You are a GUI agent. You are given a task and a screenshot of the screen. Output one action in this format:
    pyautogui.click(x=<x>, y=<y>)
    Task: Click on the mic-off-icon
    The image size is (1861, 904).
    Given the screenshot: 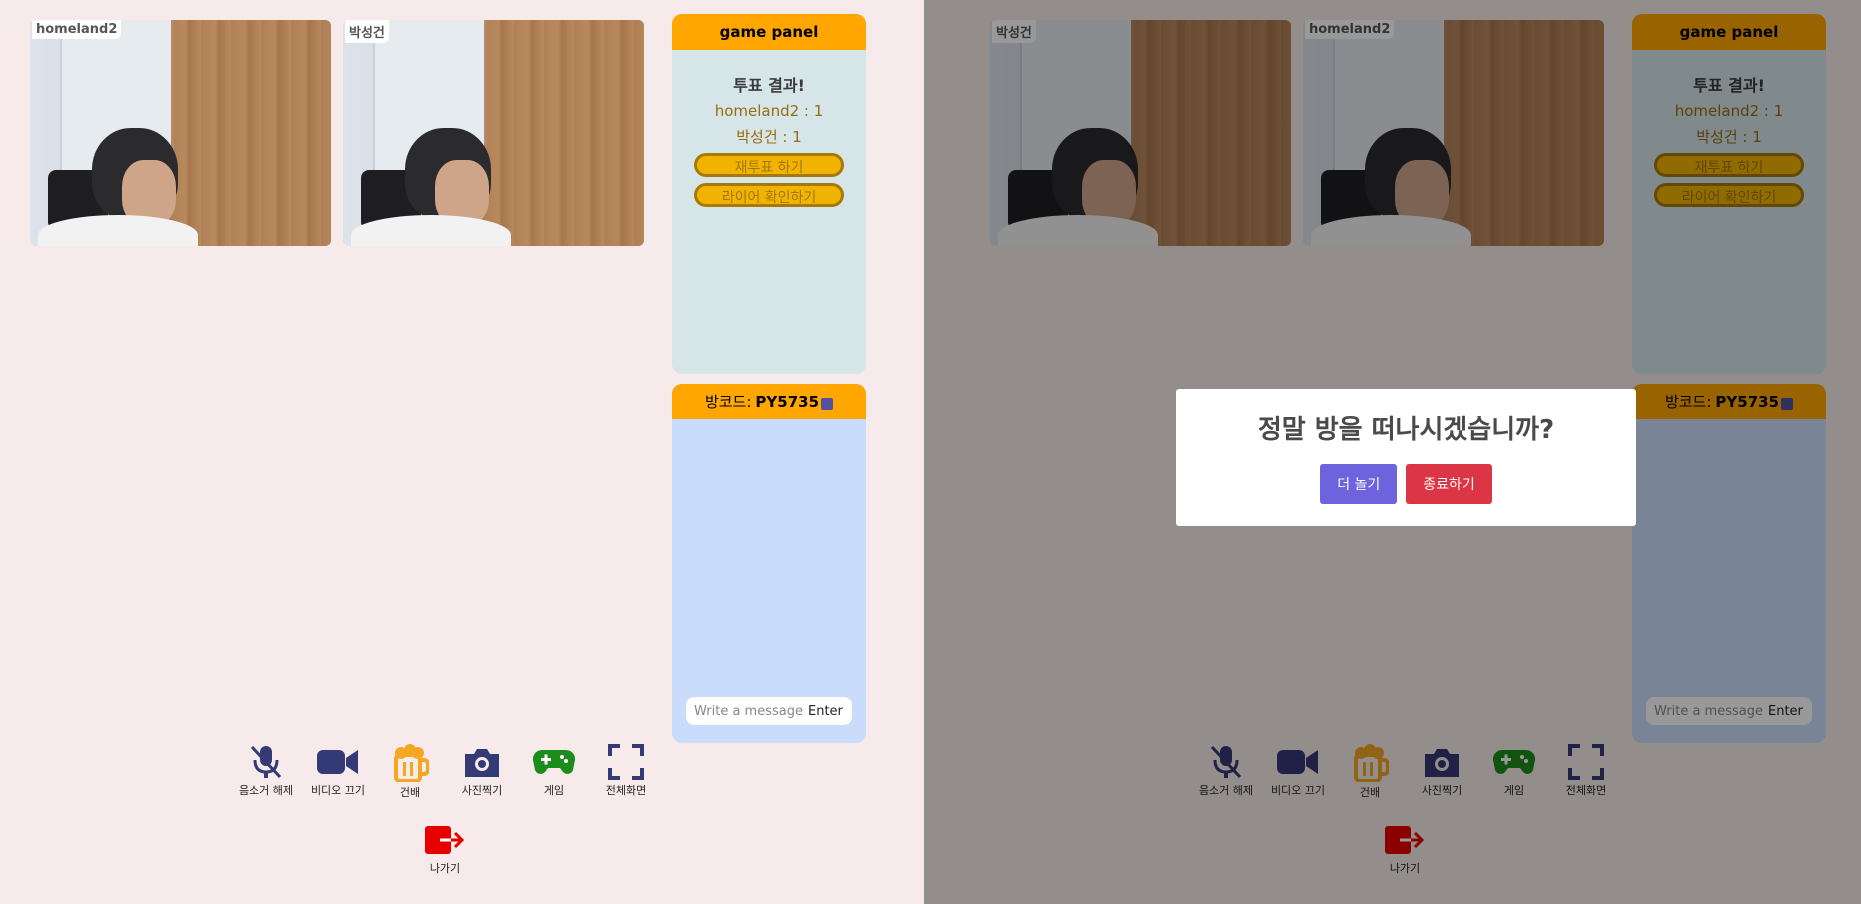 What is the action you would take?
    pyautogui.click(x=266, y=762)
    